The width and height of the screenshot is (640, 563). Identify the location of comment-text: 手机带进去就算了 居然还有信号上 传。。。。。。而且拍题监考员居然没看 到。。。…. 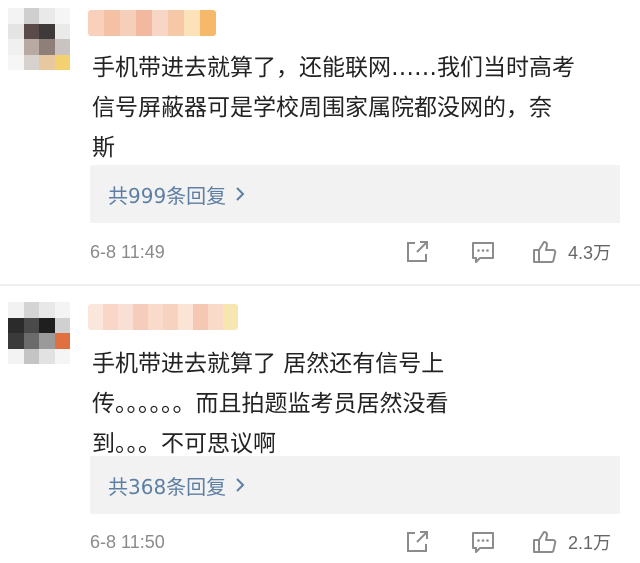
(270, 404).